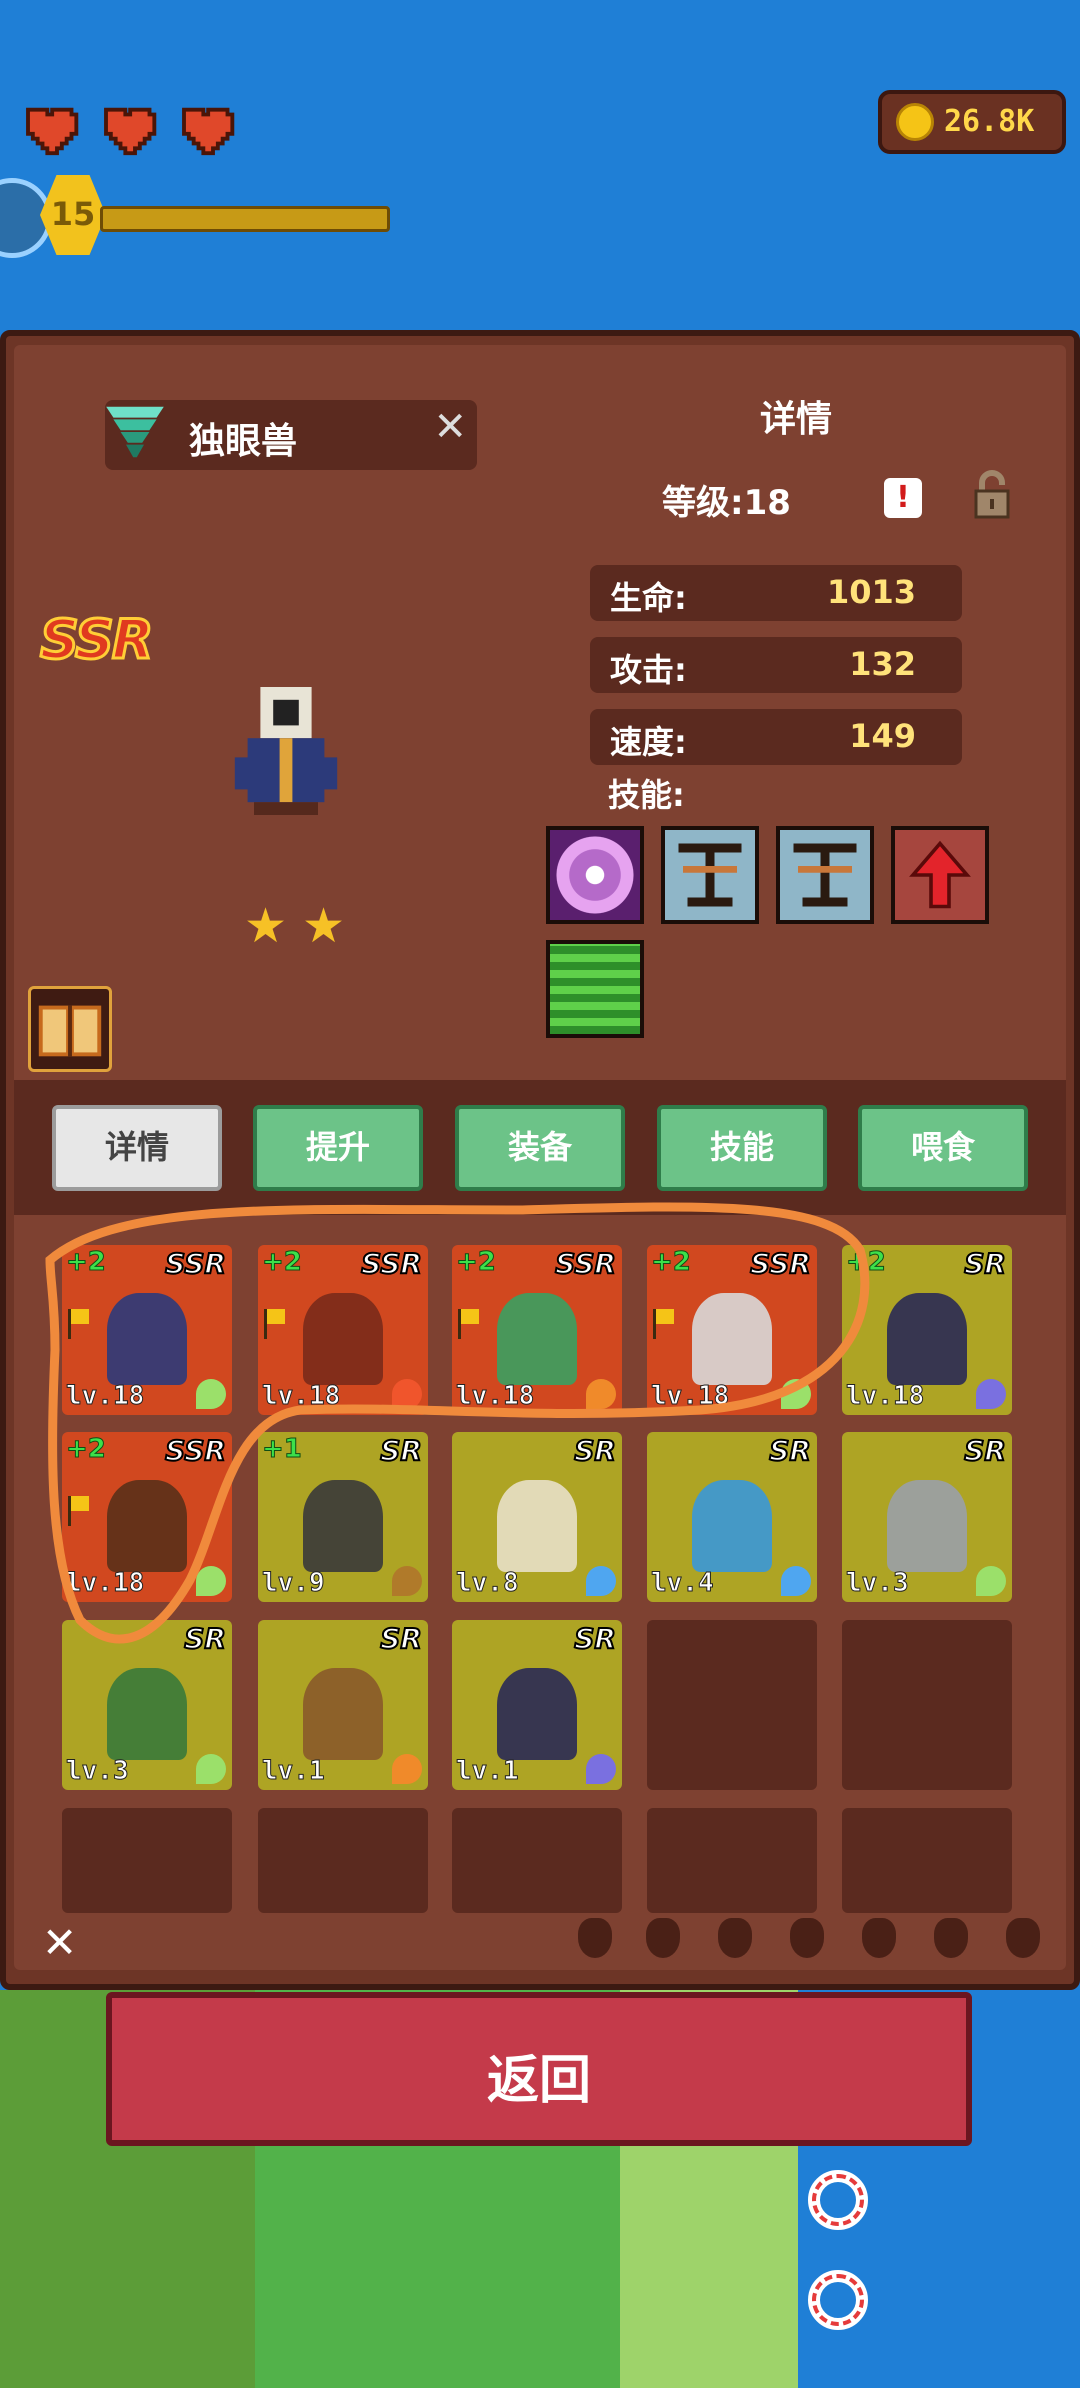 This screenshot has height=2388, width=1080. What do you see at coordinates (96, 640) in the screenshot?
I see `ssr-rarity-logo: SSR` at bounding box center [96, 640].